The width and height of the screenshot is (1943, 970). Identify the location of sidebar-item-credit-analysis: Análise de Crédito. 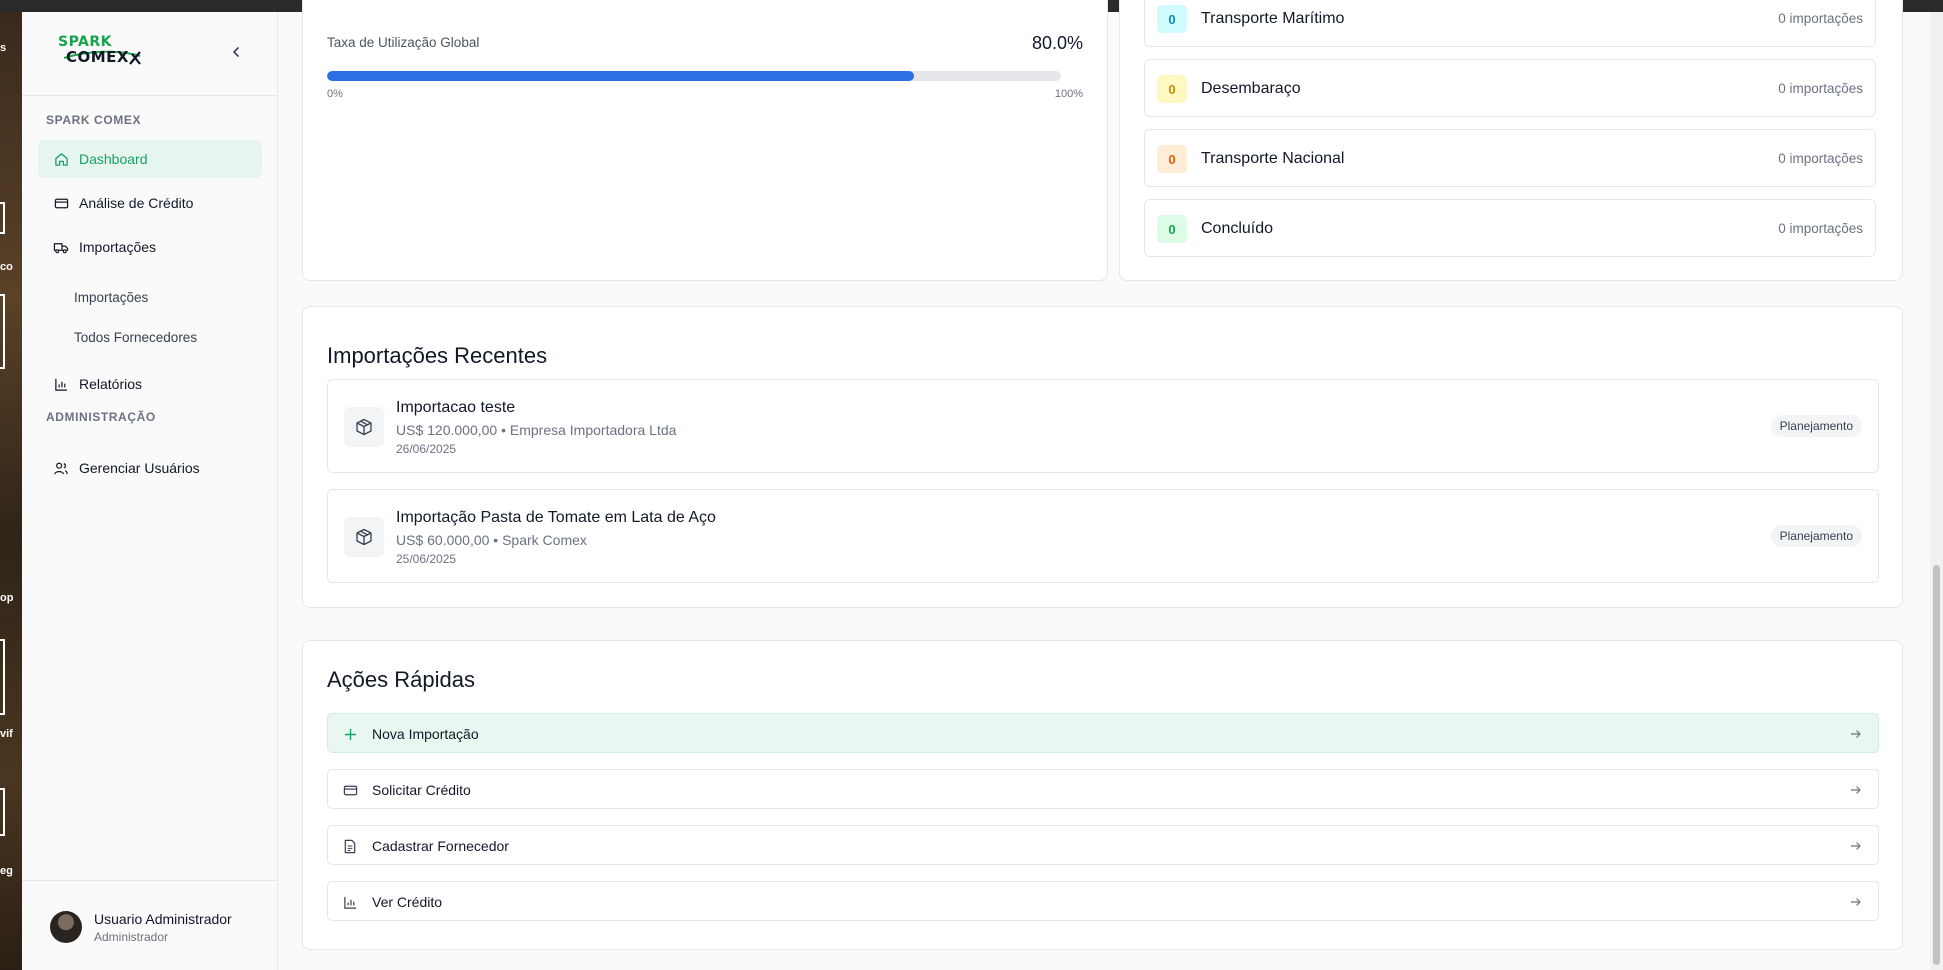
(150, 203).